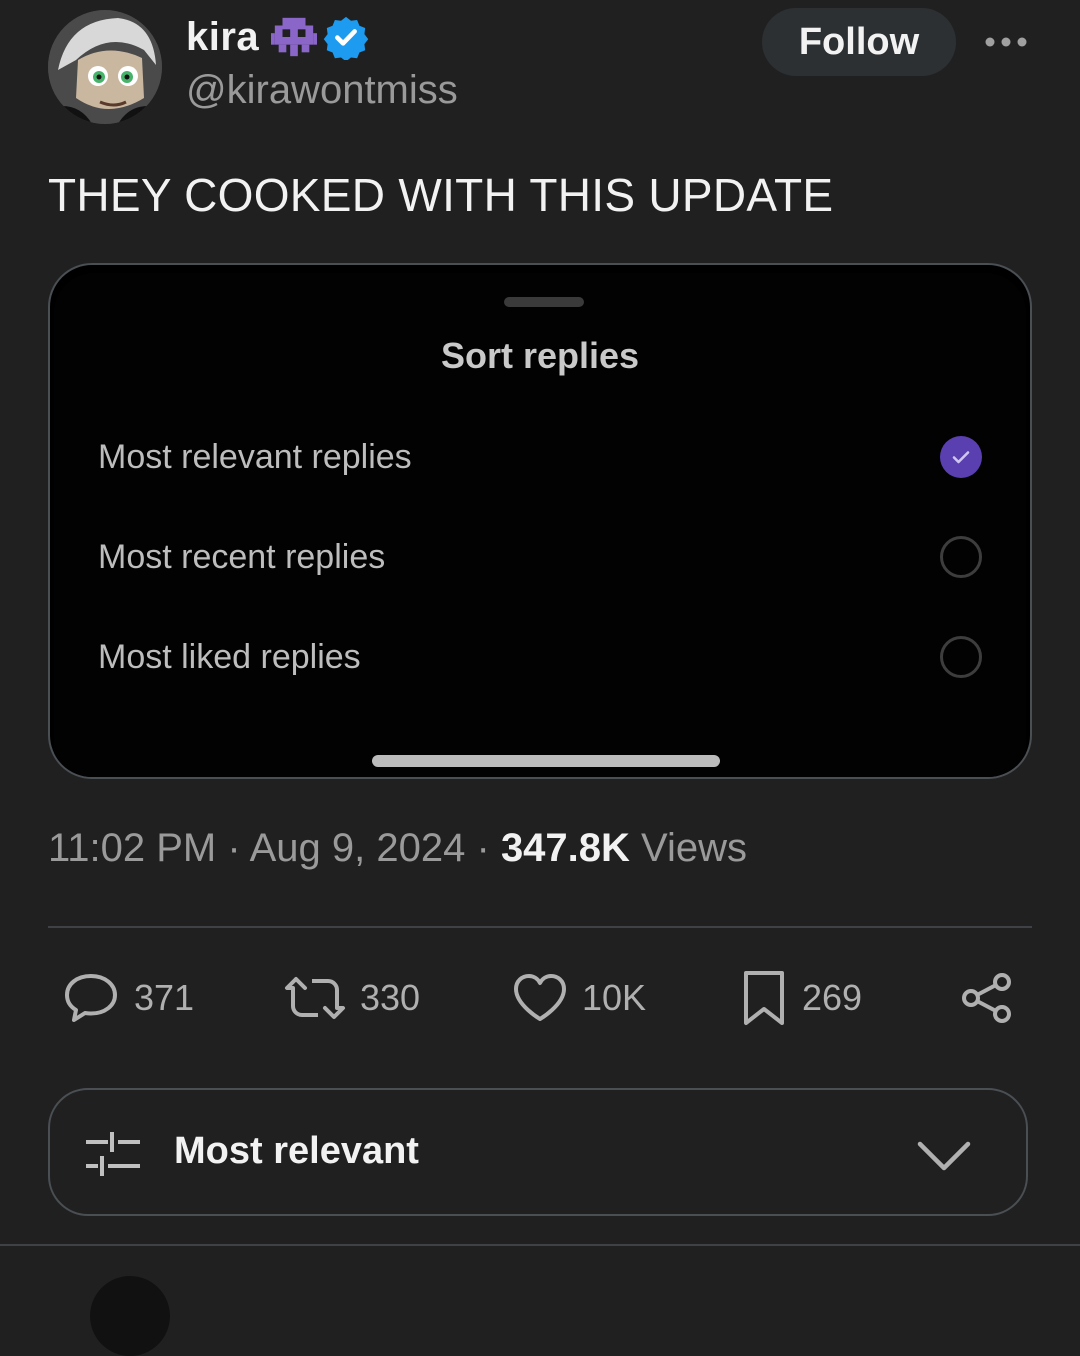 This screenshot has width=1080, height=1356. Describe the element at coordinates (565, 848) in the screenshot. I see `views-count: 347.8K` at that location.